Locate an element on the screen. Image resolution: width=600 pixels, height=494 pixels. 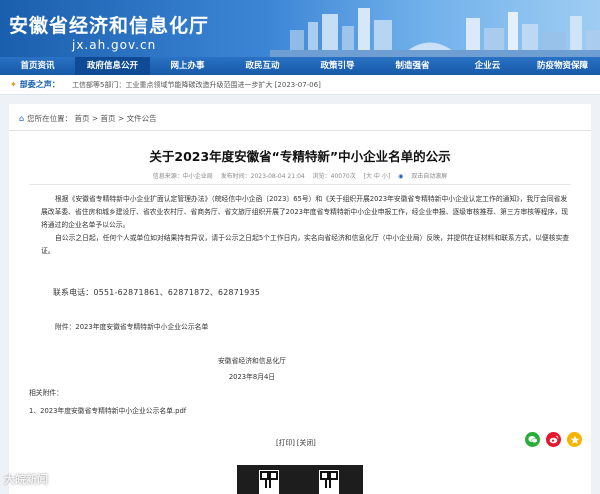
wechat-icon is located at coordinates (532, 439).